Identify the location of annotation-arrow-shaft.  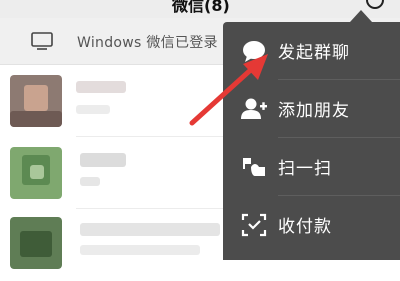
(223, 94).